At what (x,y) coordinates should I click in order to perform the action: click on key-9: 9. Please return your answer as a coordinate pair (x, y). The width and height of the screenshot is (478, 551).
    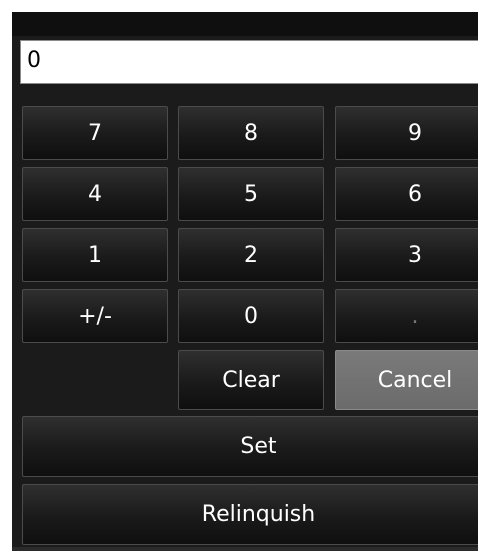
    Looking at the image, I should click on (406, 133).